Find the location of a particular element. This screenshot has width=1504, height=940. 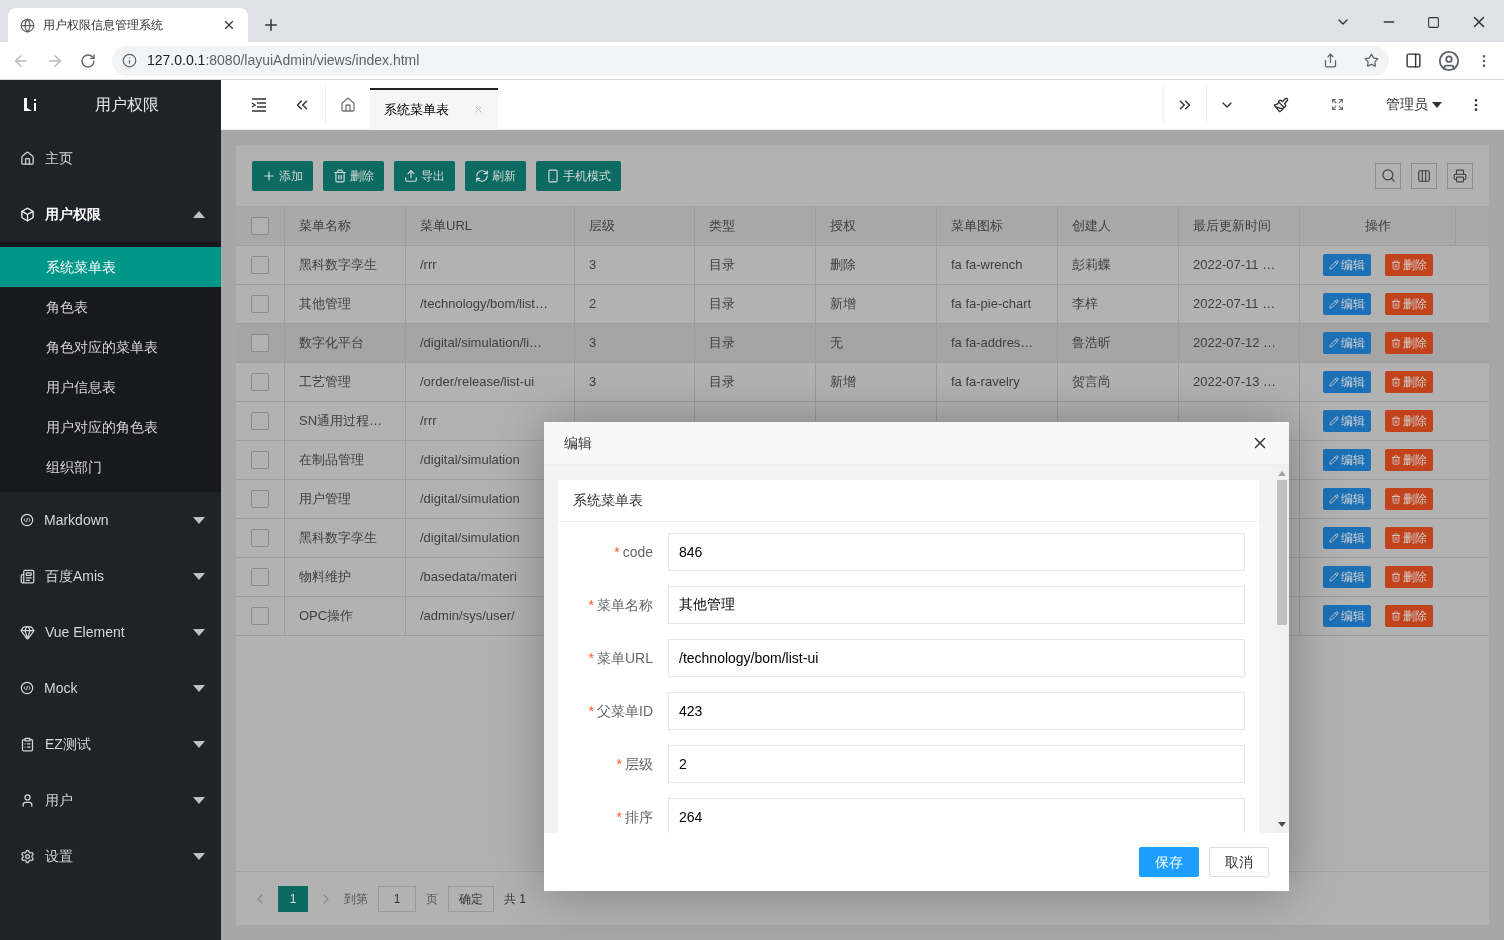

submenu-item: 系统菜单表 is located at coordinates (110, 267).